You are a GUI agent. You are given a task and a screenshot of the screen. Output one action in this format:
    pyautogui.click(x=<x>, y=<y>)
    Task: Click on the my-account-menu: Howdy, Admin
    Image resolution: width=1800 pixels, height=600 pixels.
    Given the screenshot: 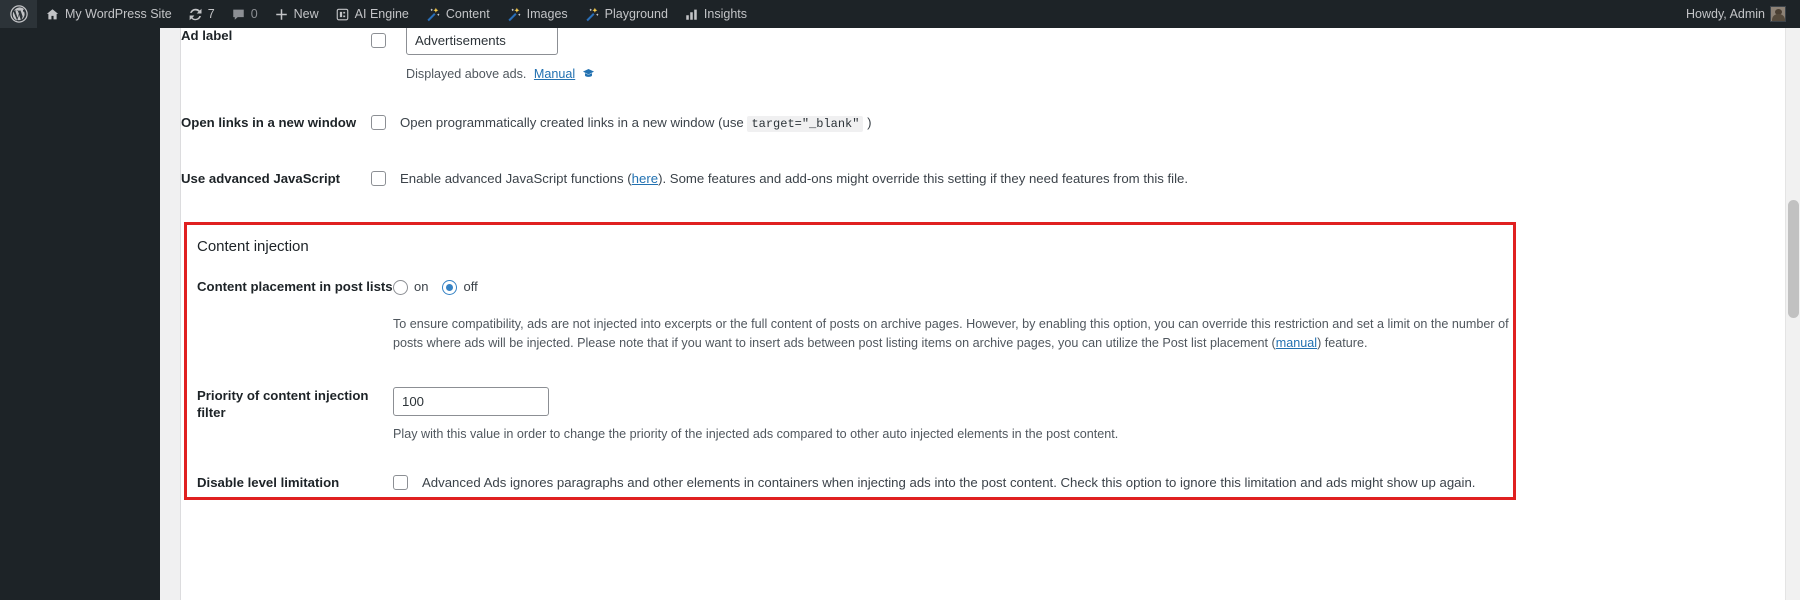 What is the action you would take?
    pyautogui.click(x=1739, y=14)
    